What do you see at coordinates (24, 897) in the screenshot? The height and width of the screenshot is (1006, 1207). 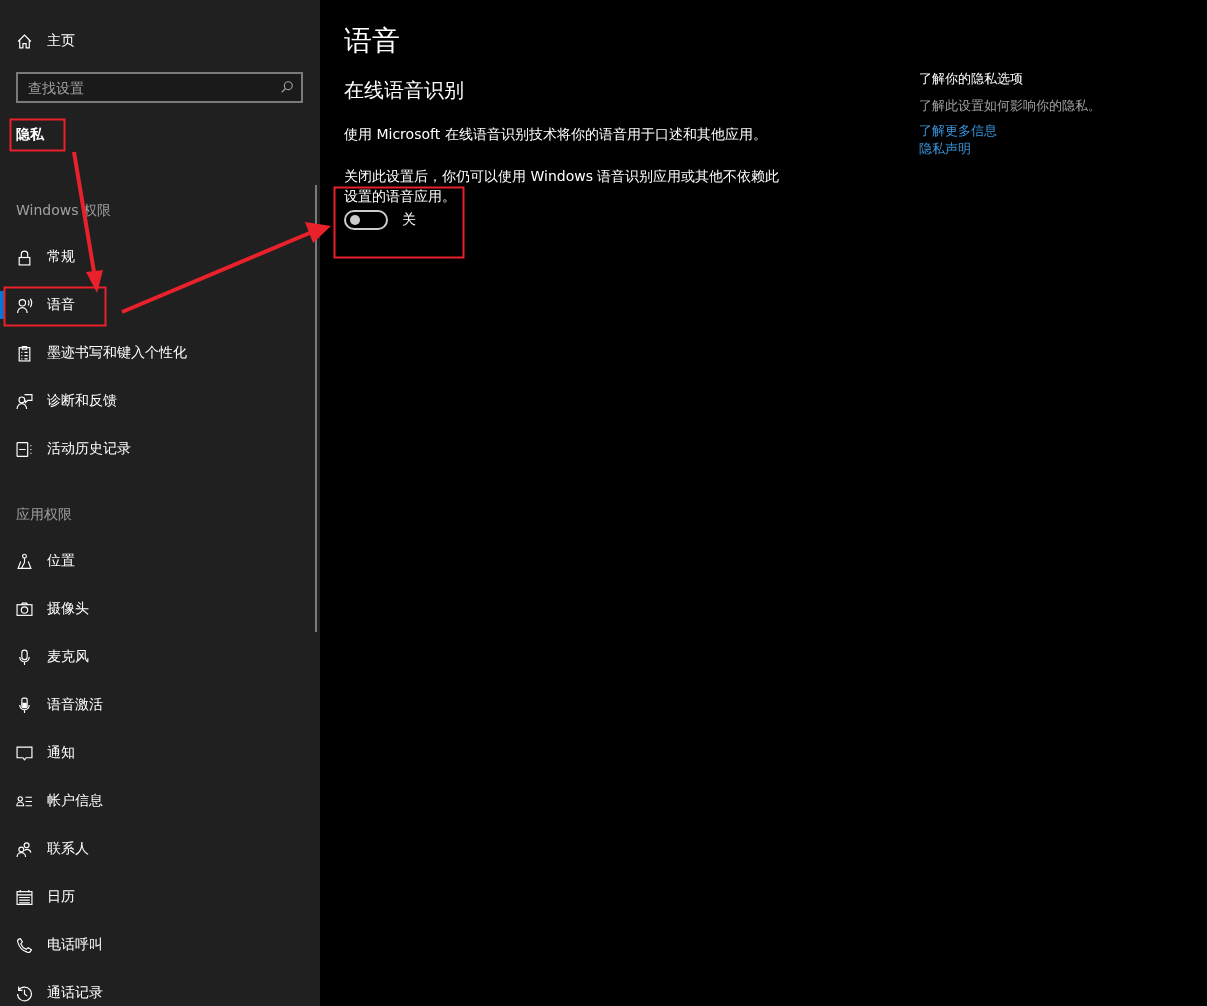 I see `calendar-icon` at bounding box center [24, 897].